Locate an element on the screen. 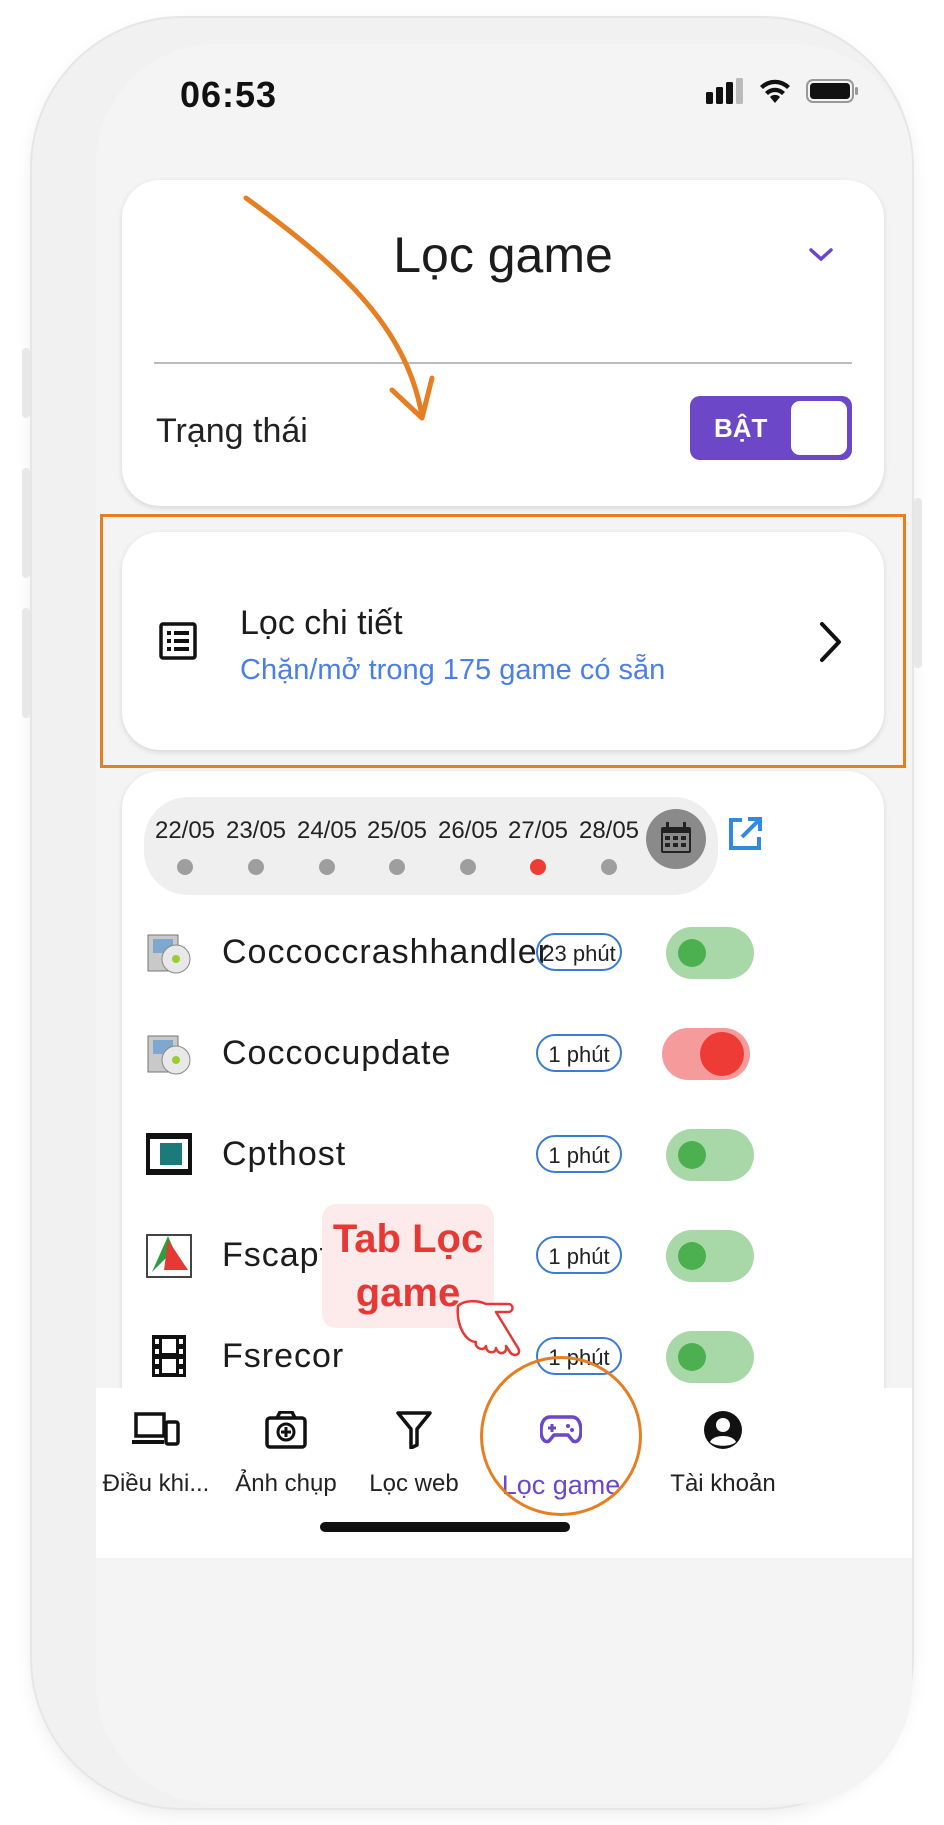 The image size is (944, 1825). nav-label: Tài khoản is located at coordinates (723, 1483).